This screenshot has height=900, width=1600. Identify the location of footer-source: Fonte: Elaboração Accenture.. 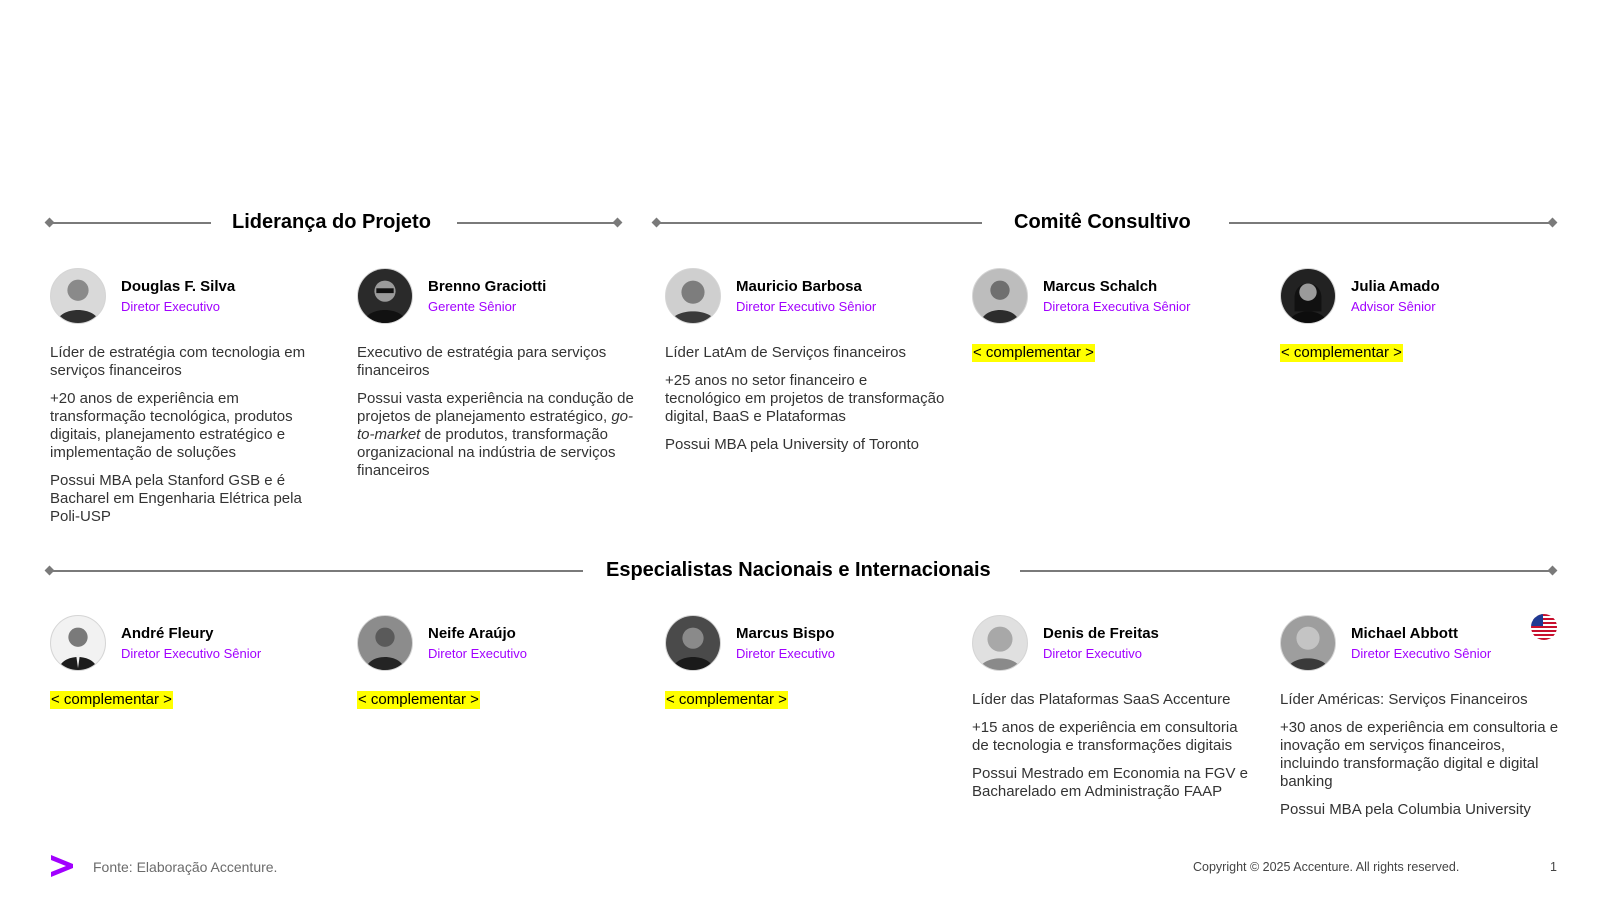
(185, 867).